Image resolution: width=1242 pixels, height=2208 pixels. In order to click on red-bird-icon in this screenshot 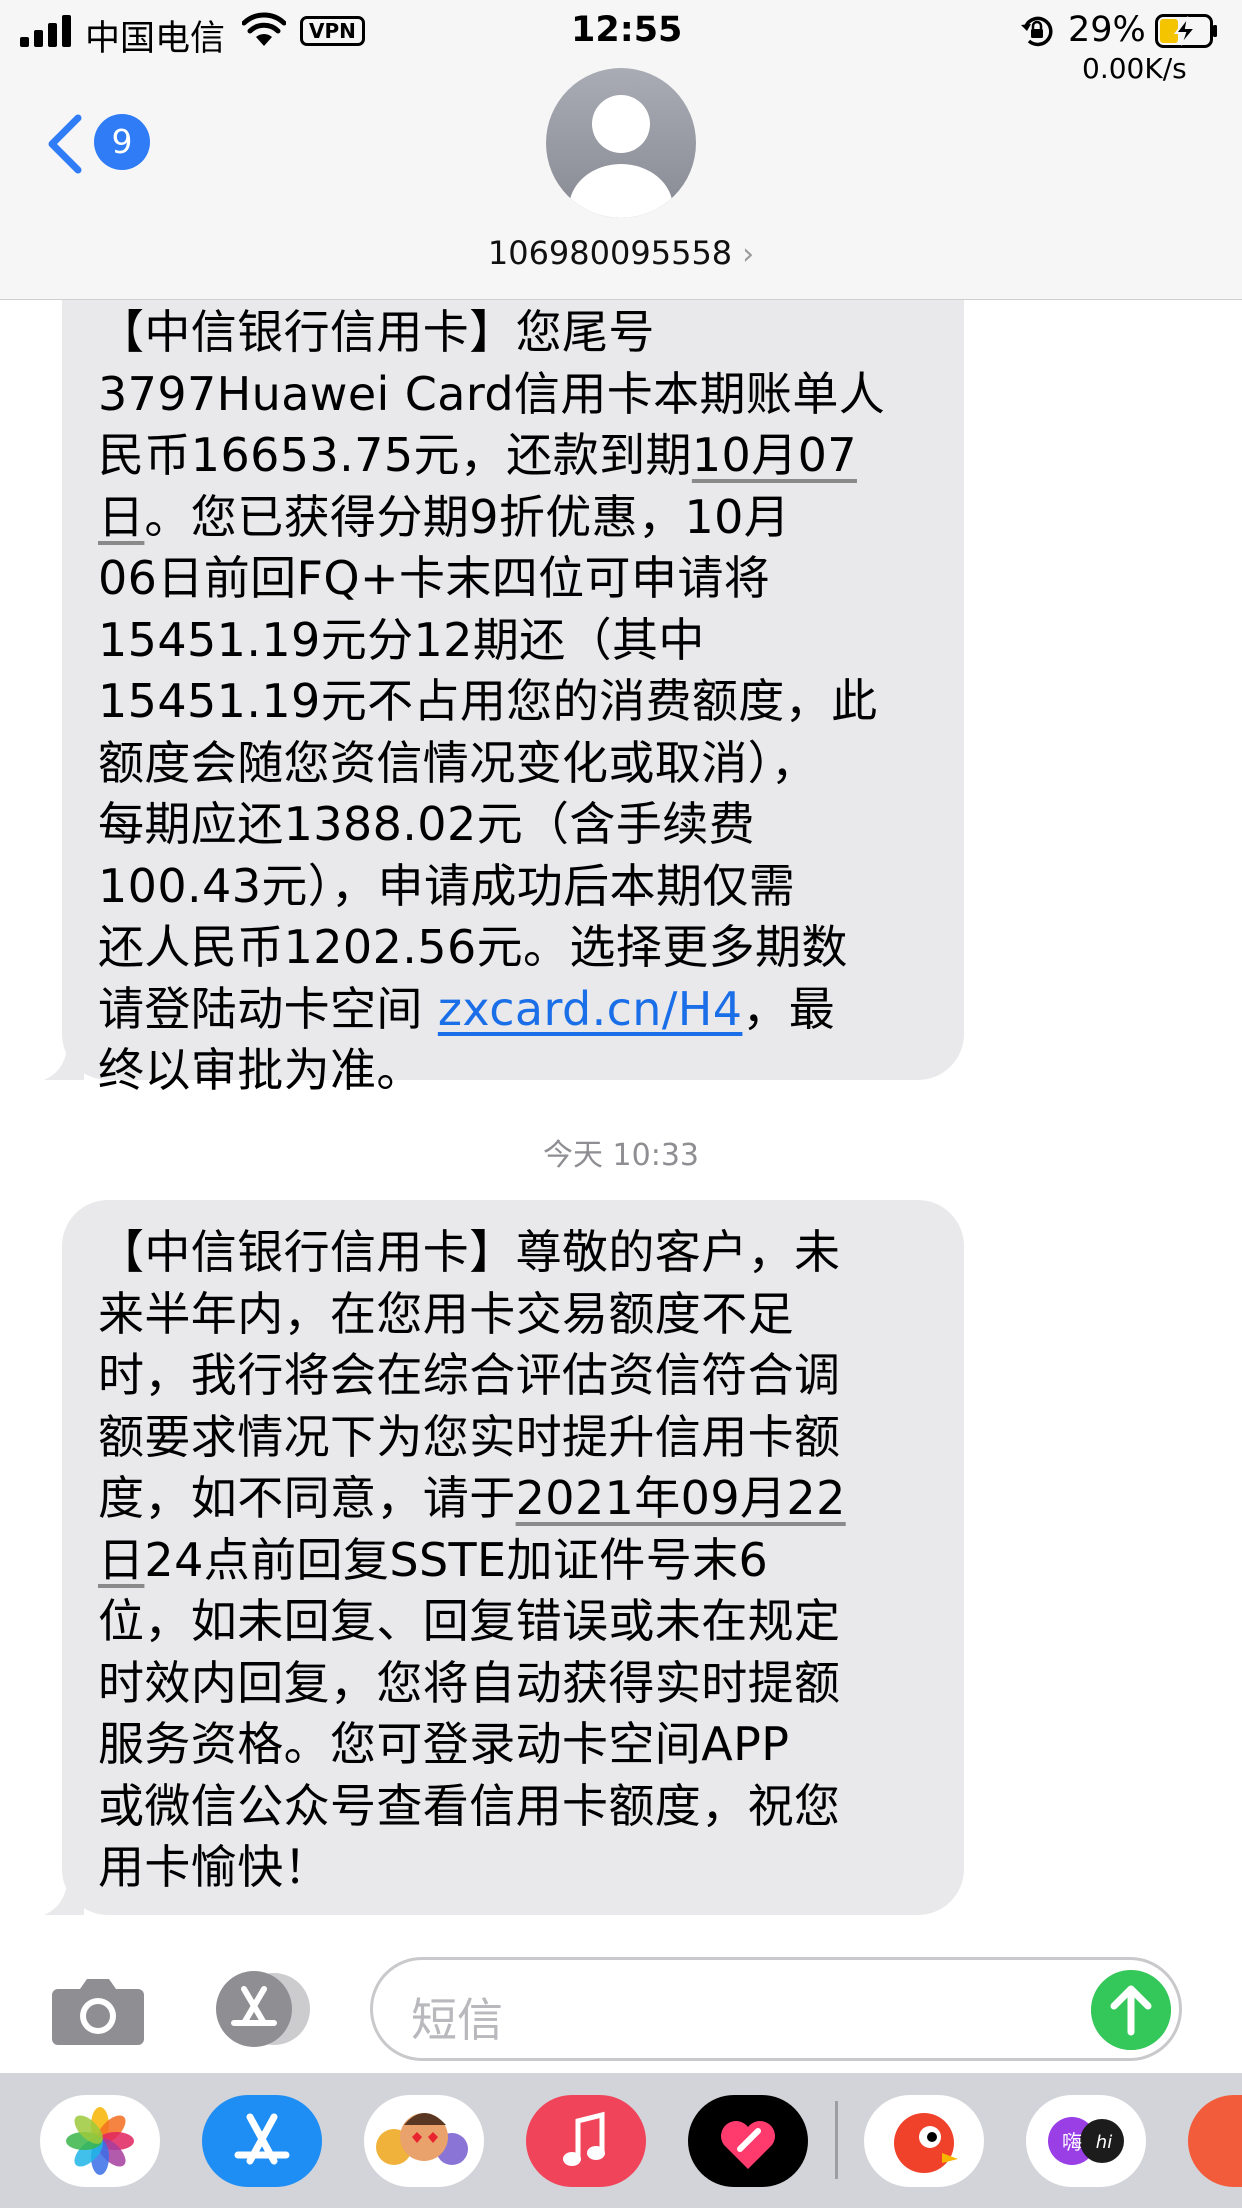, I will do `click(926, 2143)`.